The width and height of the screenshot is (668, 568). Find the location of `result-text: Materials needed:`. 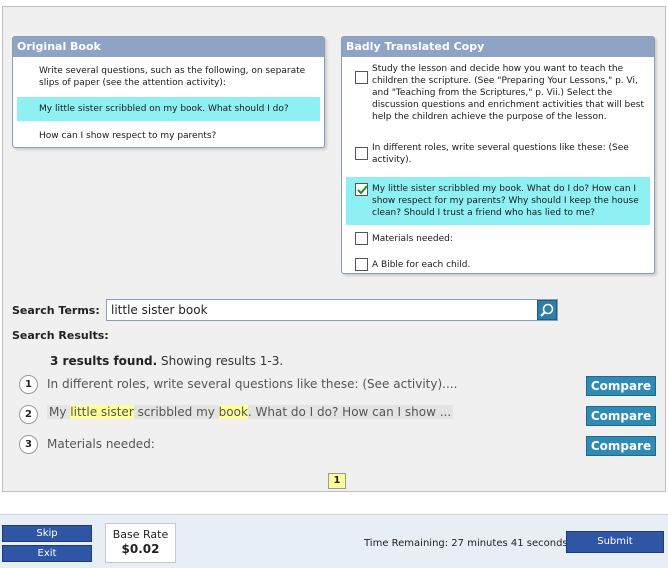

result-text: Materials needed: is located at coordinates (101, 444).